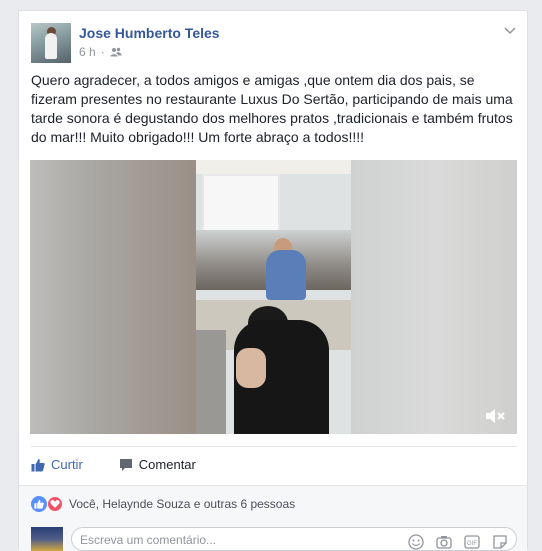  I want to click on friends-icon, so click(116, 52).